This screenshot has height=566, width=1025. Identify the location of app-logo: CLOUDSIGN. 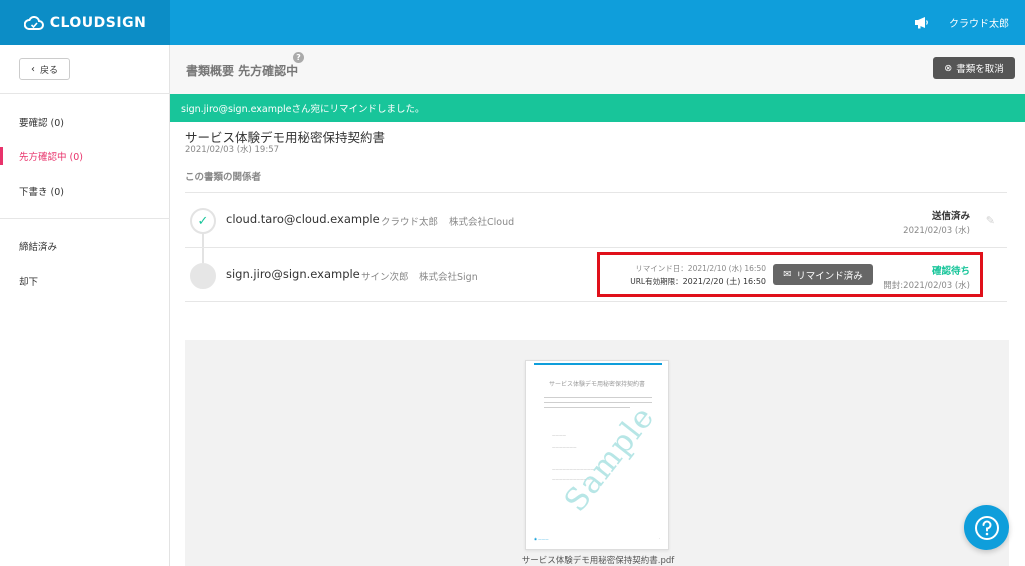
(85, 22).